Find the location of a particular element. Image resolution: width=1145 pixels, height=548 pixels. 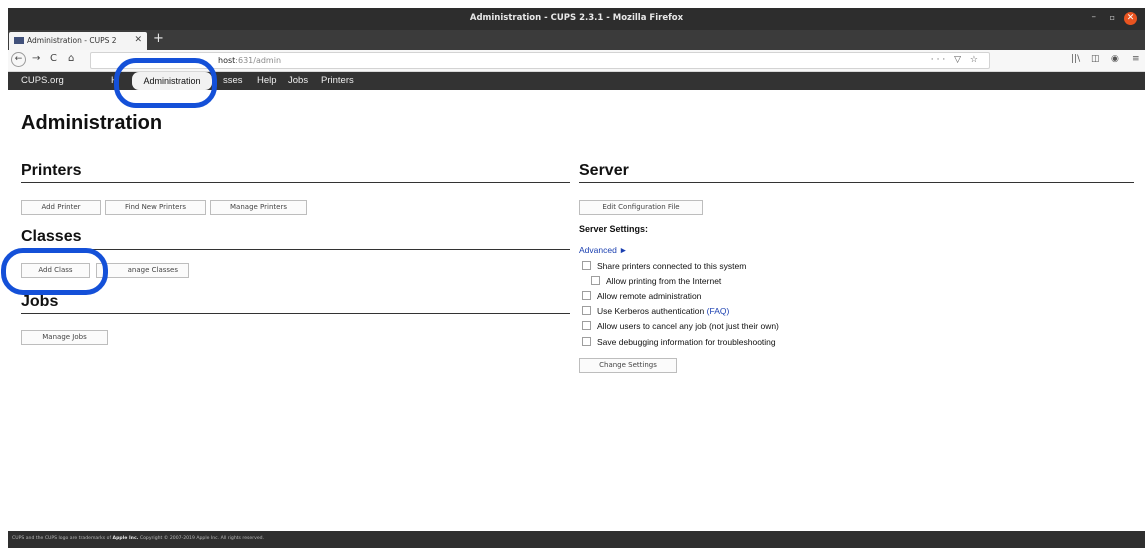

back-arrow-icon: ← is located at coordinates (18, 59).